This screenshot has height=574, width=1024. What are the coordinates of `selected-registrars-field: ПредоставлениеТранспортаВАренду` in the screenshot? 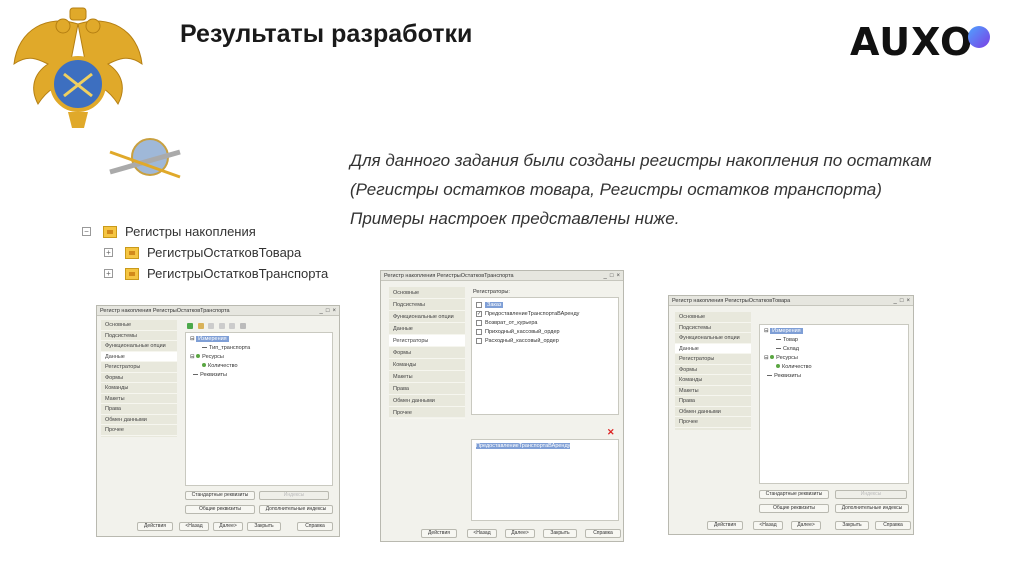 It's located at (545, 480).